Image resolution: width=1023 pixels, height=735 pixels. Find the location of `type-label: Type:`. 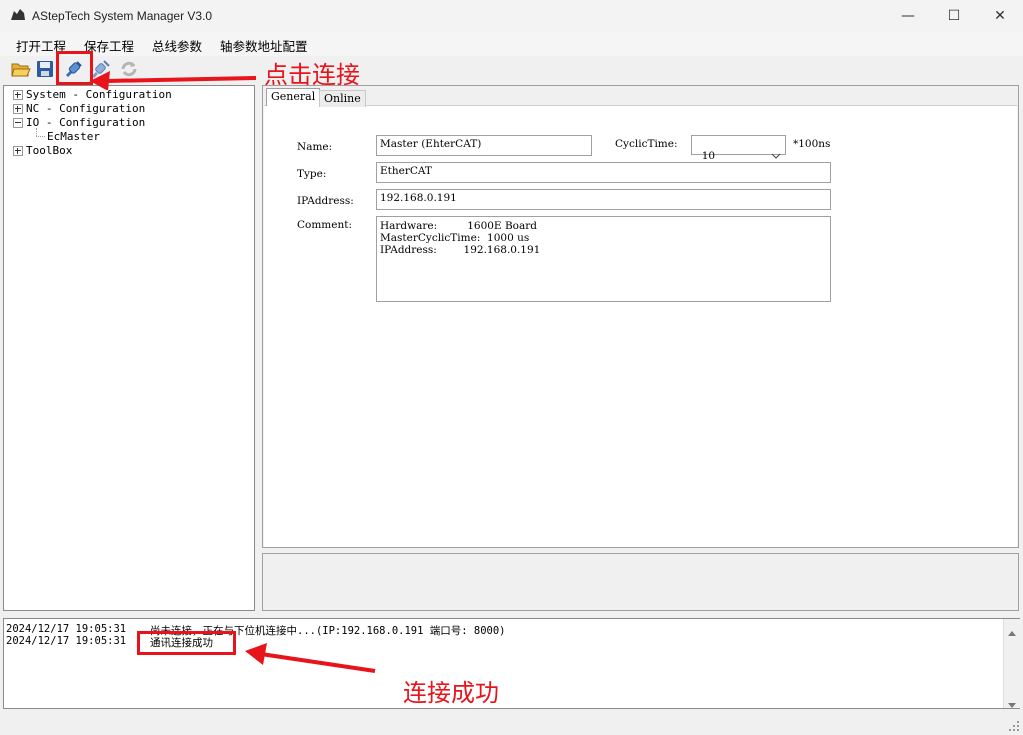

type-label: Type: is located at coordinates (312, 174).